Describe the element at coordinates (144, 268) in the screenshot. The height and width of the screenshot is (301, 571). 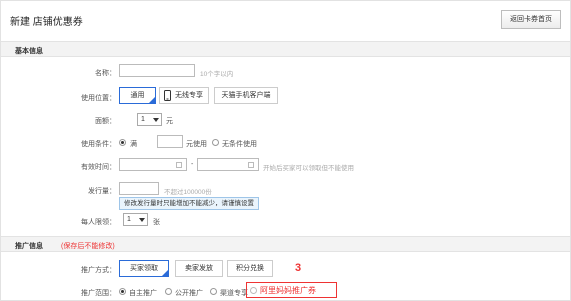
I see `method-buyer-claim-option: 买家领取` at that location.